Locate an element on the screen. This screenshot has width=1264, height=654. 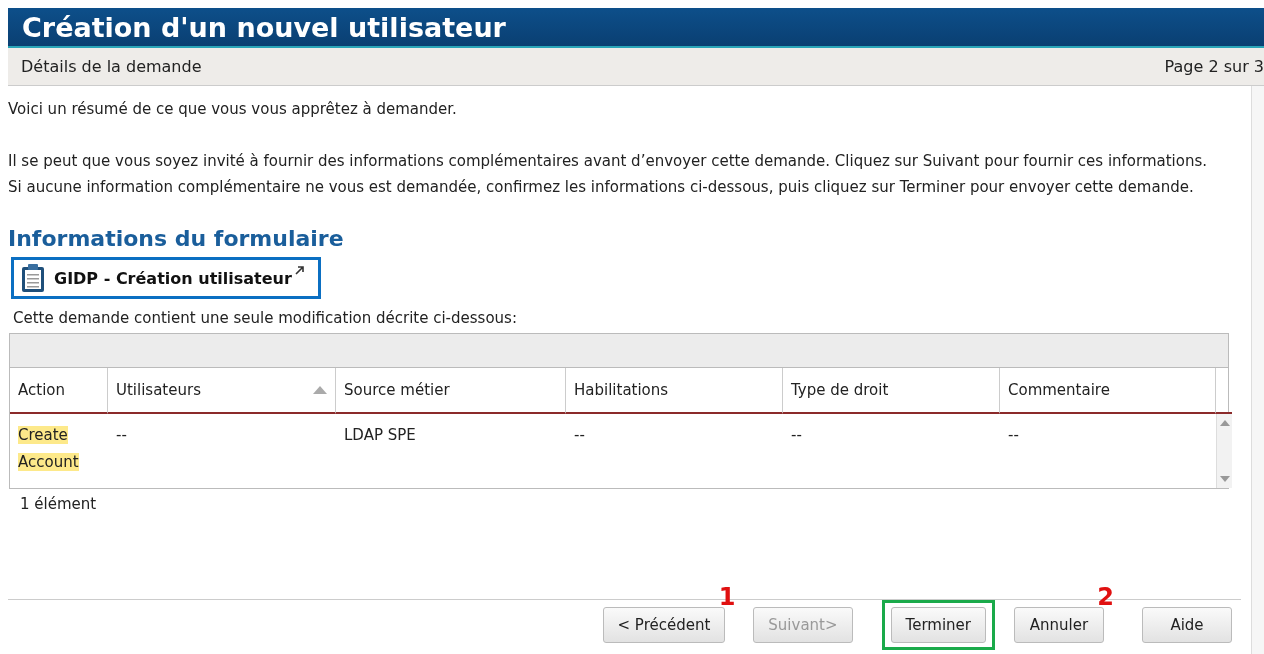
column-header: Type de droit is located at coordinates (891, 391).